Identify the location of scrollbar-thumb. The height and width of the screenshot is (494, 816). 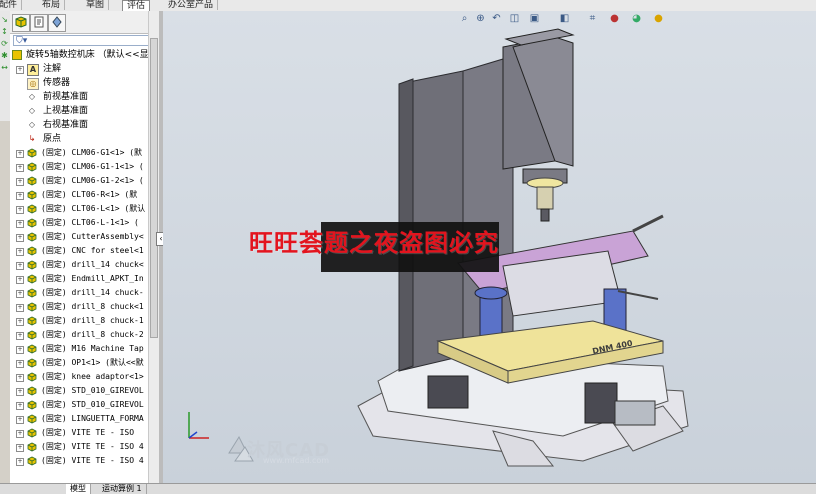
(154, 188).